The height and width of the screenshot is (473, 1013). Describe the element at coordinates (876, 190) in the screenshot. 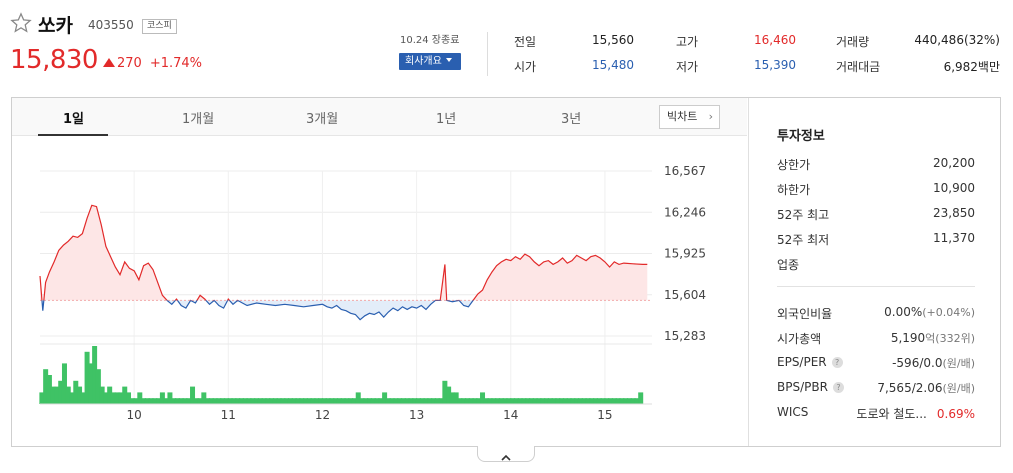

I see `info-row-lower-limit: 하한가 10,900` at that location.